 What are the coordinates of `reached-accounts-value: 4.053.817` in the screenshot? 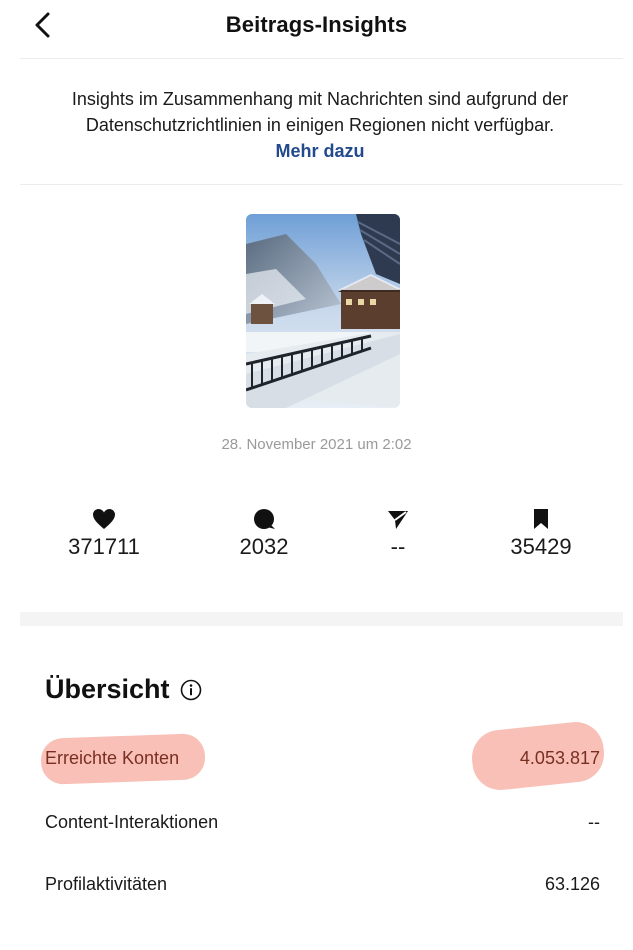 It's located at (559, 758).